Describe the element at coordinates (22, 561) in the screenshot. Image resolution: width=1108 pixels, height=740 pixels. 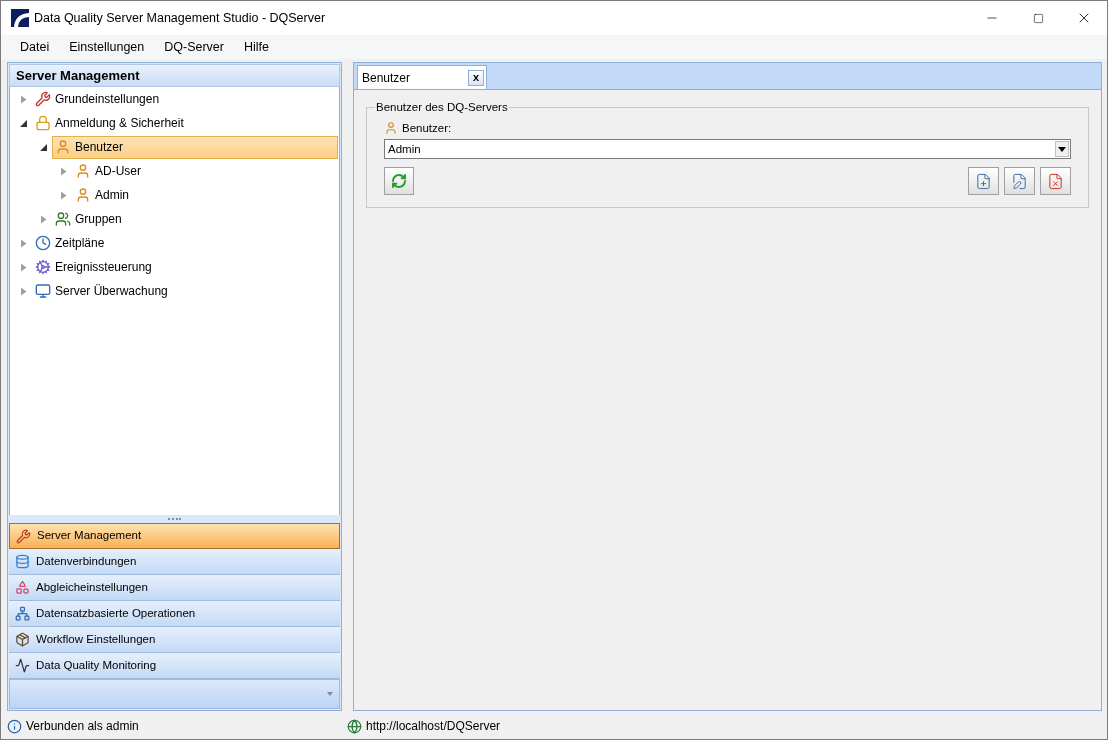
I see `database-icon` at that location.